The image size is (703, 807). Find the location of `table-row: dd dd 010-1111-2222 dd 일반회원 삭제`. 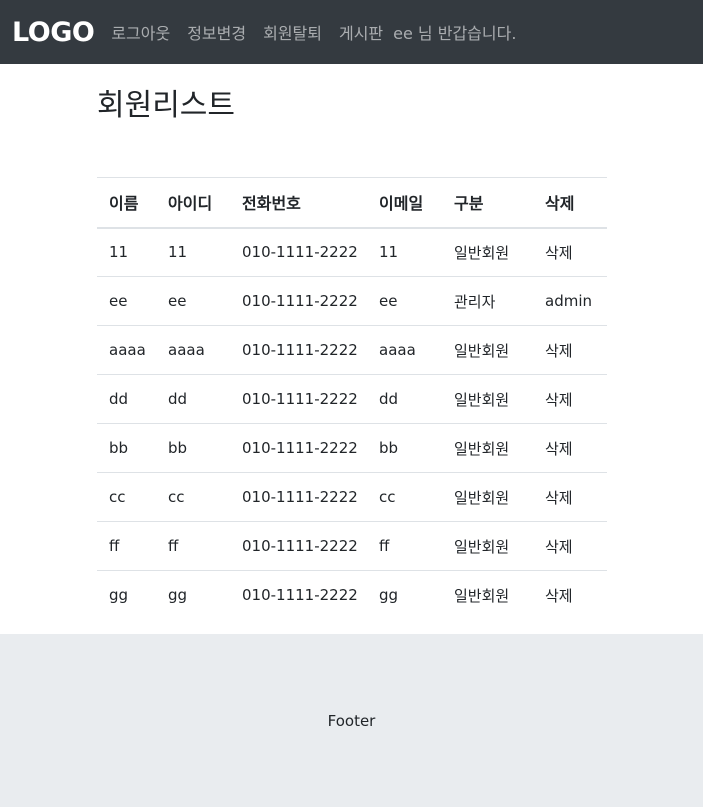

table-row: dd dd 010-1111-2222 dd 일반회원 삭제 is located at coordinates (352, 399).